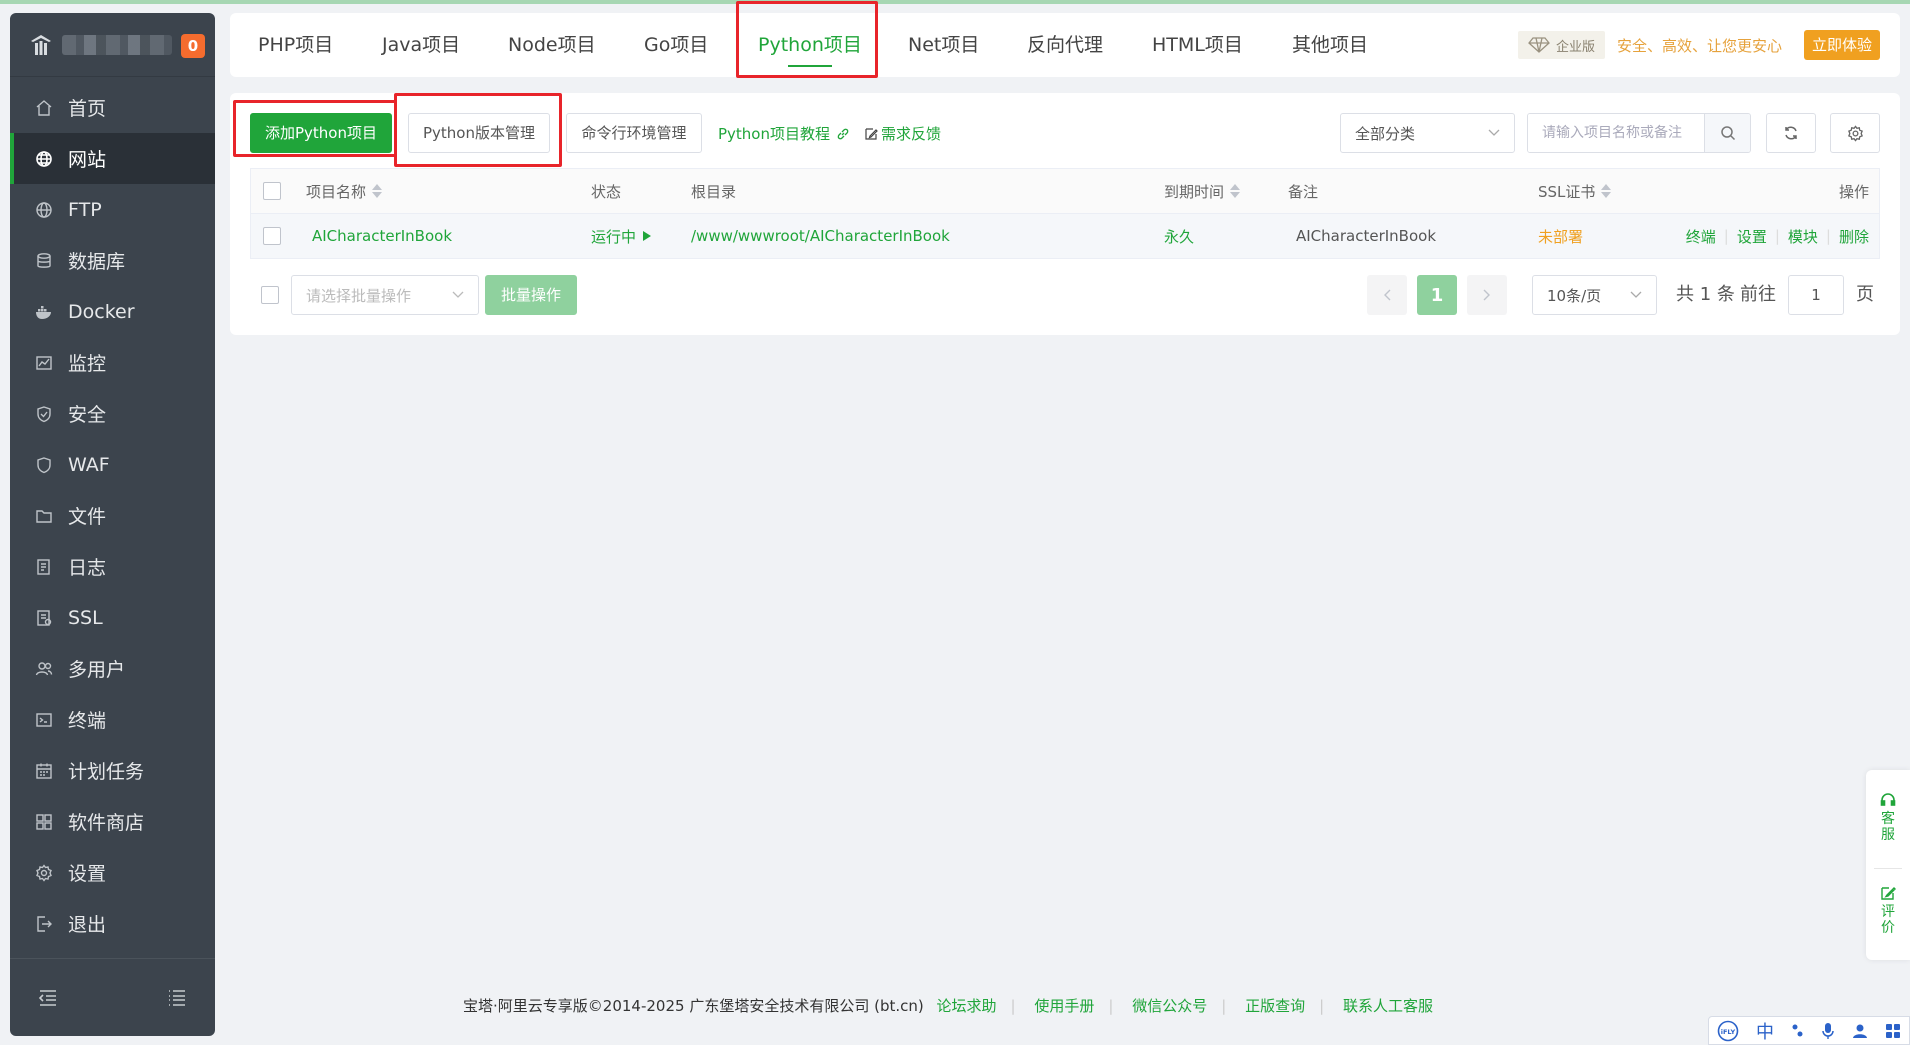 The width and height of the screenshot is (1910, 1045). Describe the element at coordinates (112, 413) in the screenshot. I see `sidebar-item-security: 安全` at that location.